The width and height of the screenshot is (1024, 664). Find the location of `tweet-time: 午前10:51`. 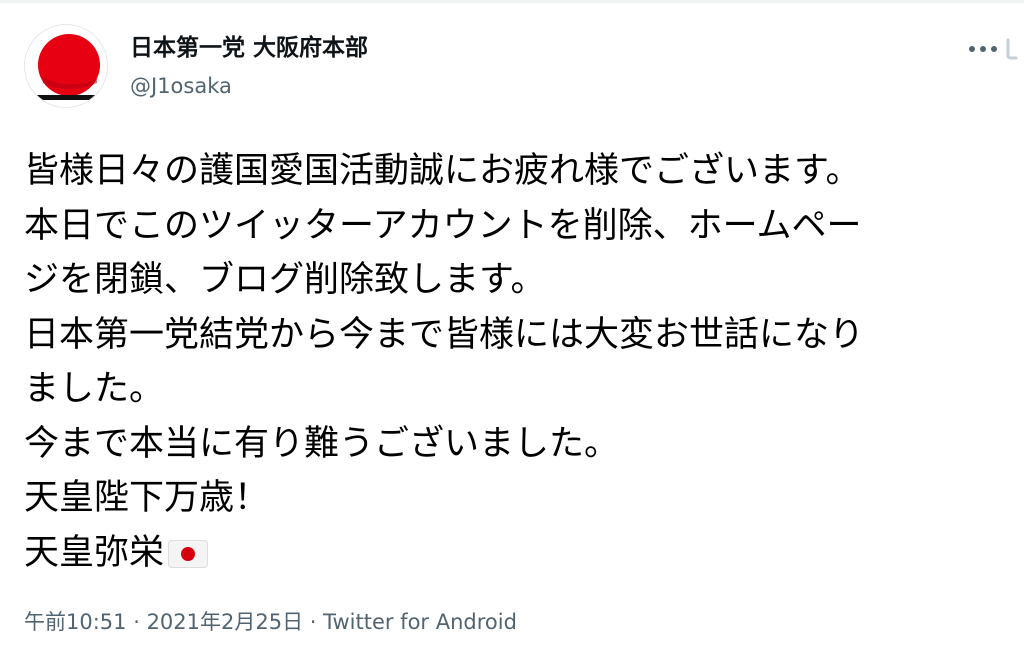

tweet-time: 午前10:51 is located at coordinates (75, 622).